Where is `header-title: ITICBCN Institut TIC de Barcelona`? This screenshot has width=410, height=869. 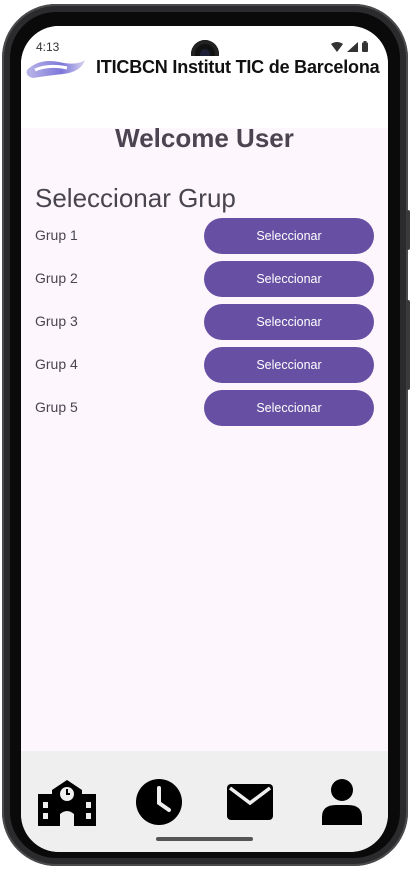 header-title: ITICBCN Institut TIC de Barcelona is located at coordinates (238, 67).